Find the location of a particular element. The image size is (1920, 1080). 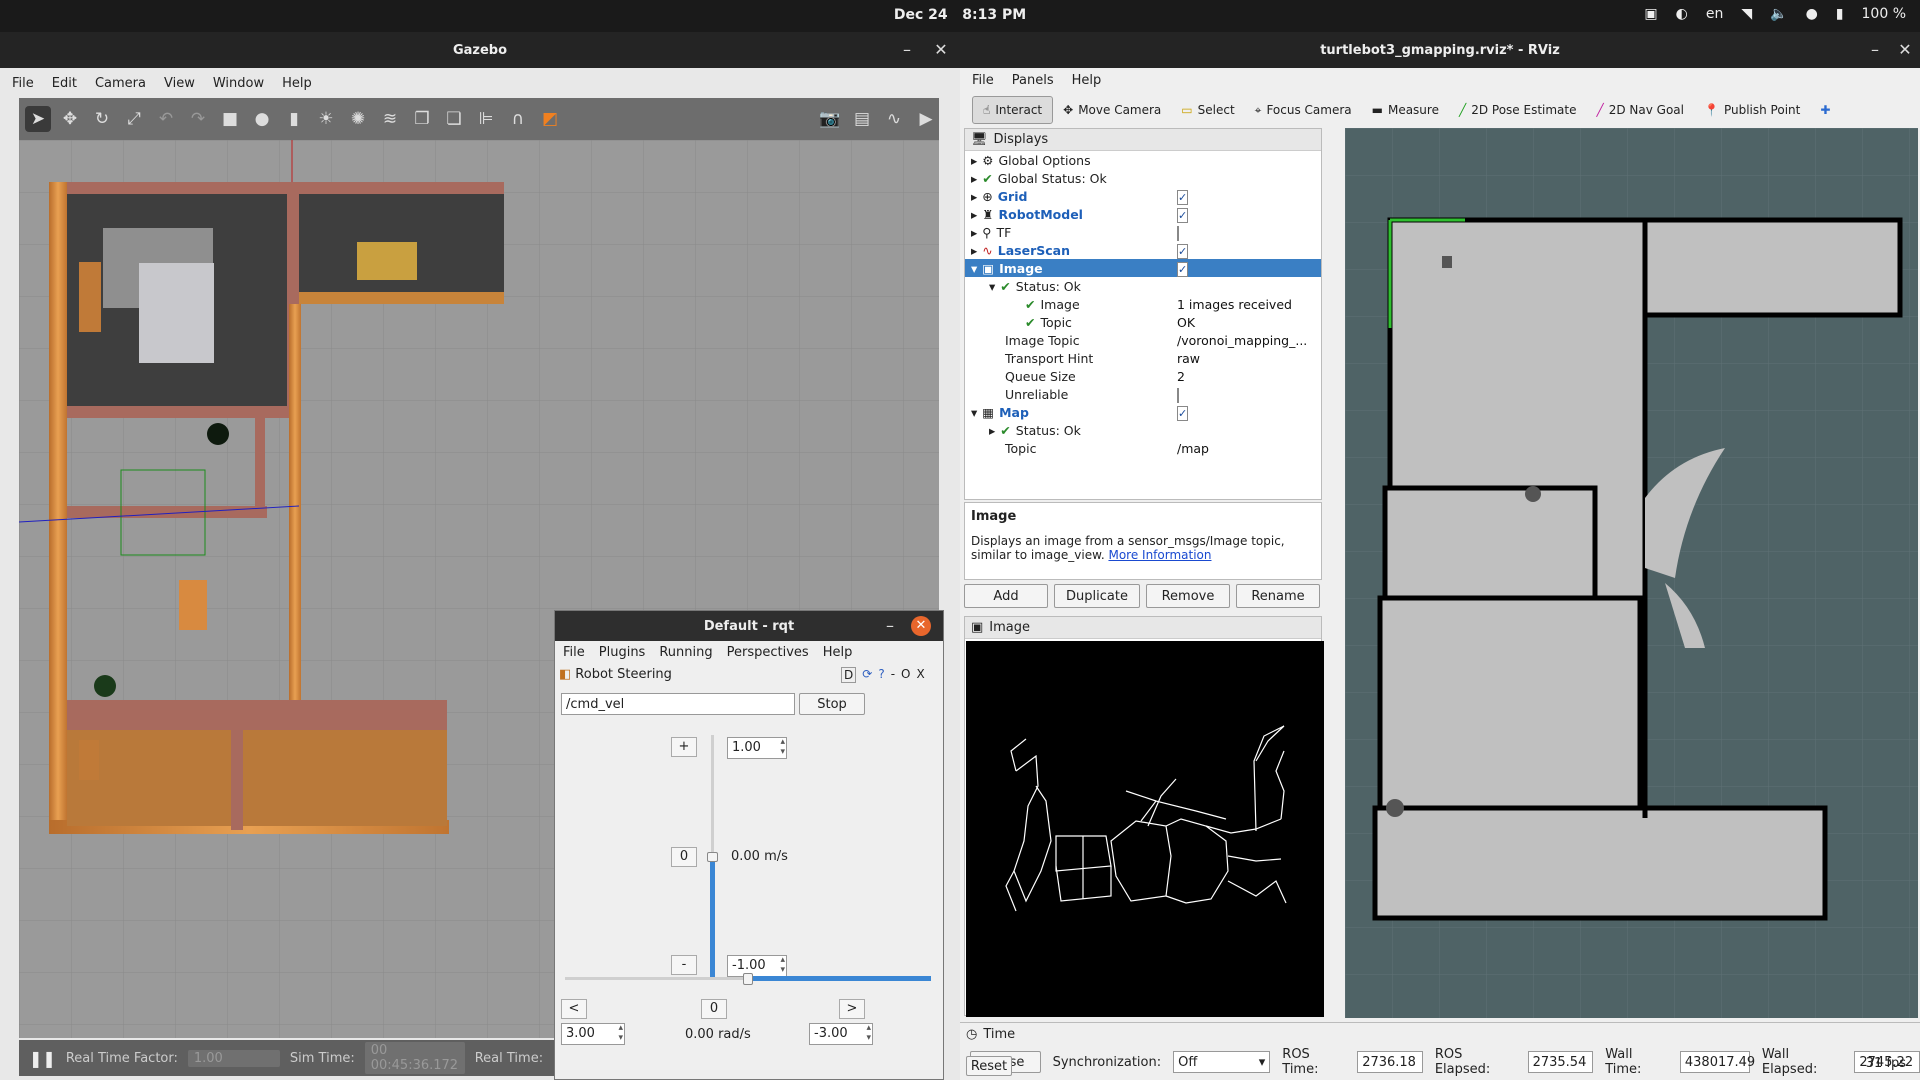

translate-icon: ✥ is located at coordinates (70, 119).